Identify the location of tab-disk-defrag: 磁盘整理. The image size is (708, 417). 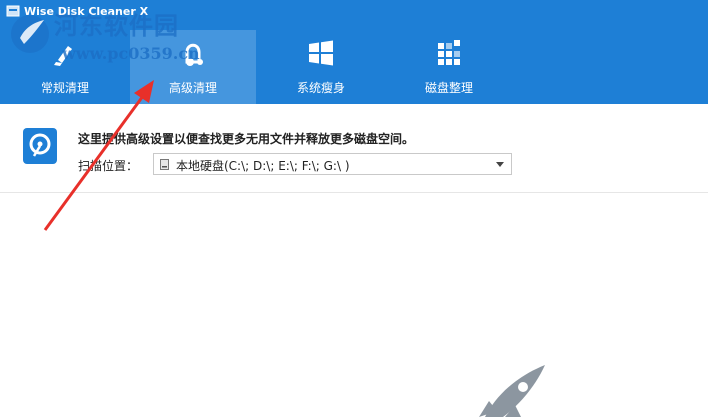
(449, 67).